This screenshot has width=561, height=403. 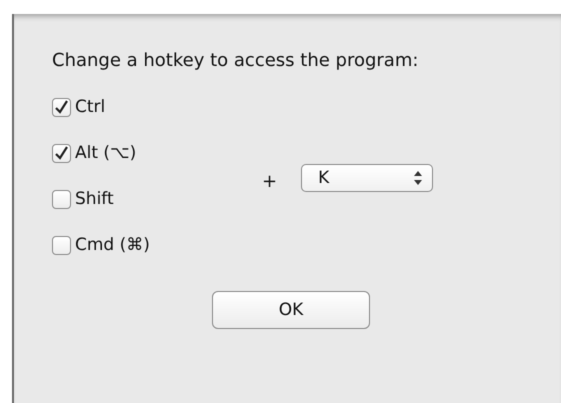 I want to click on plus-sign: +, so click(x=270, y=181).